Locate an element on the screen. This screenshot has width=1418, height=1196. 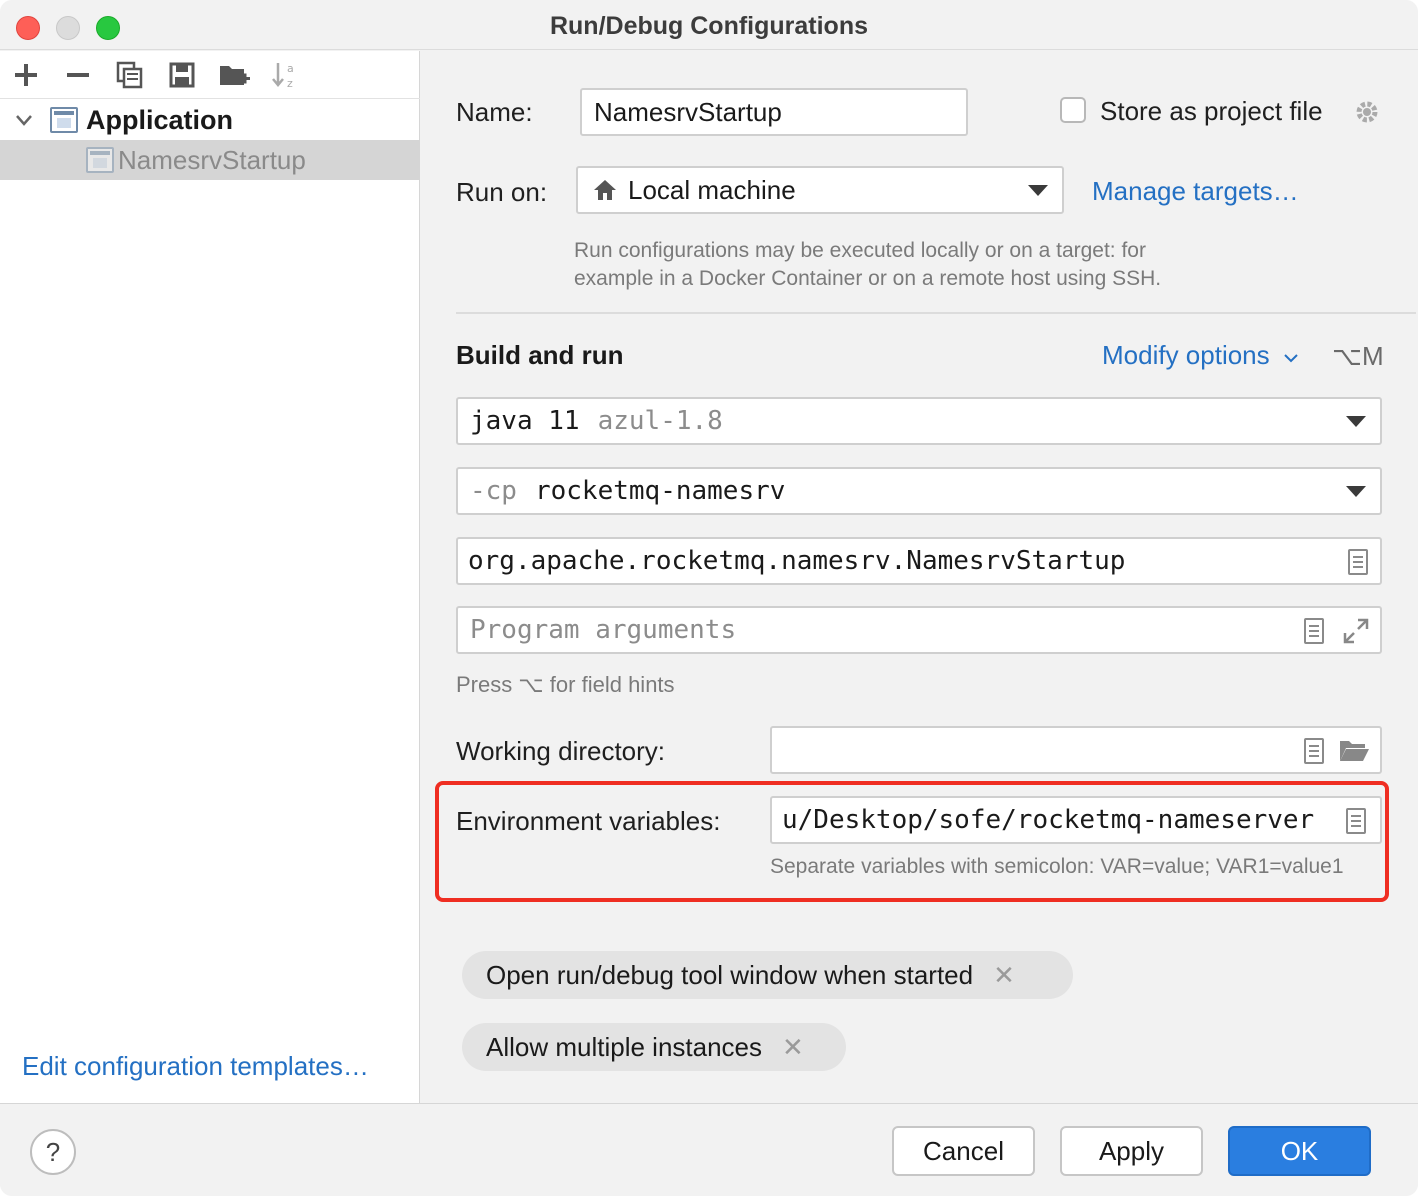
chip-allow-multiple-instances: Allow multiple instances ✕ is located at coordinates (654, 1047).